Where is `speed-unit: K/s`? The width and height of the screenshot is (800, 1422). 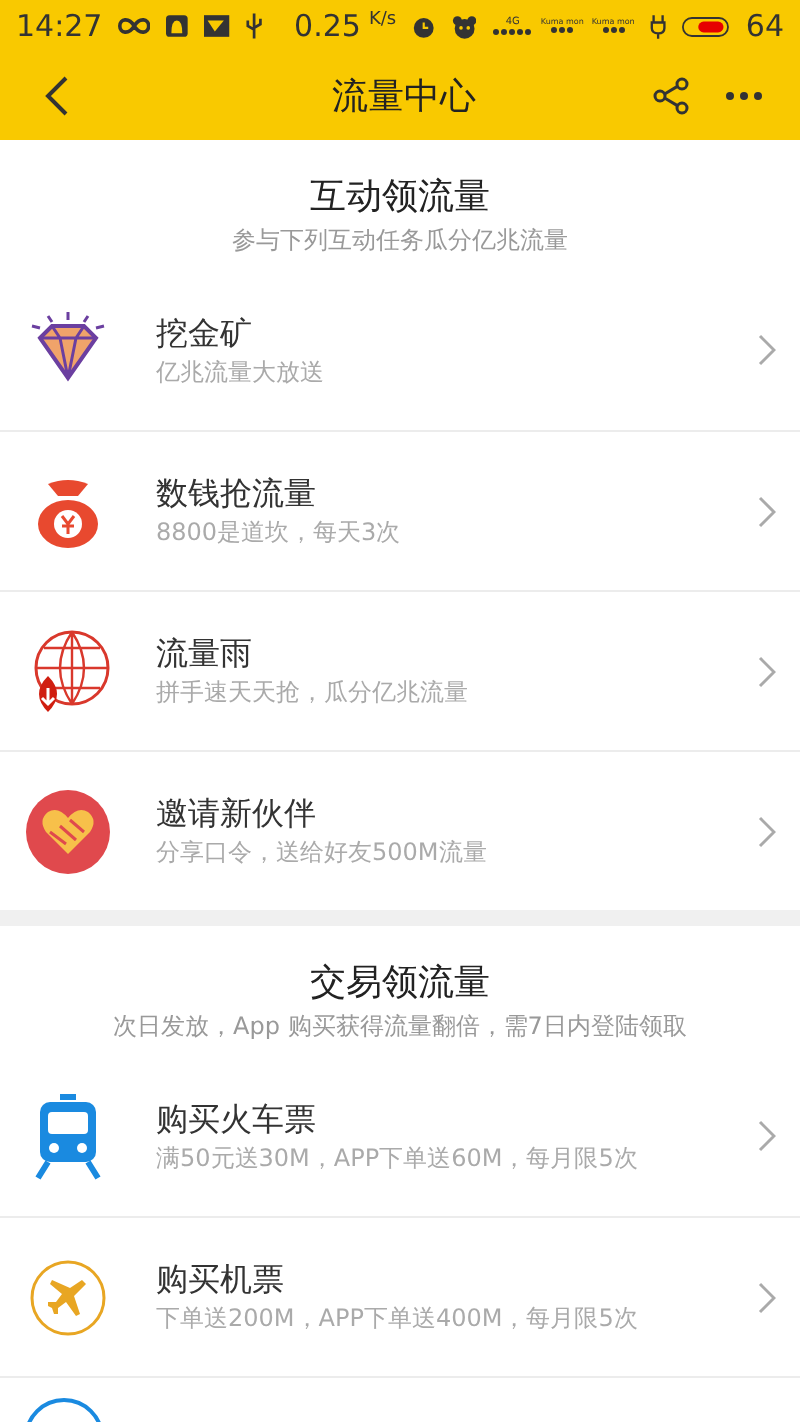
speed-unit: K/s is located at coordinates (382, 21).